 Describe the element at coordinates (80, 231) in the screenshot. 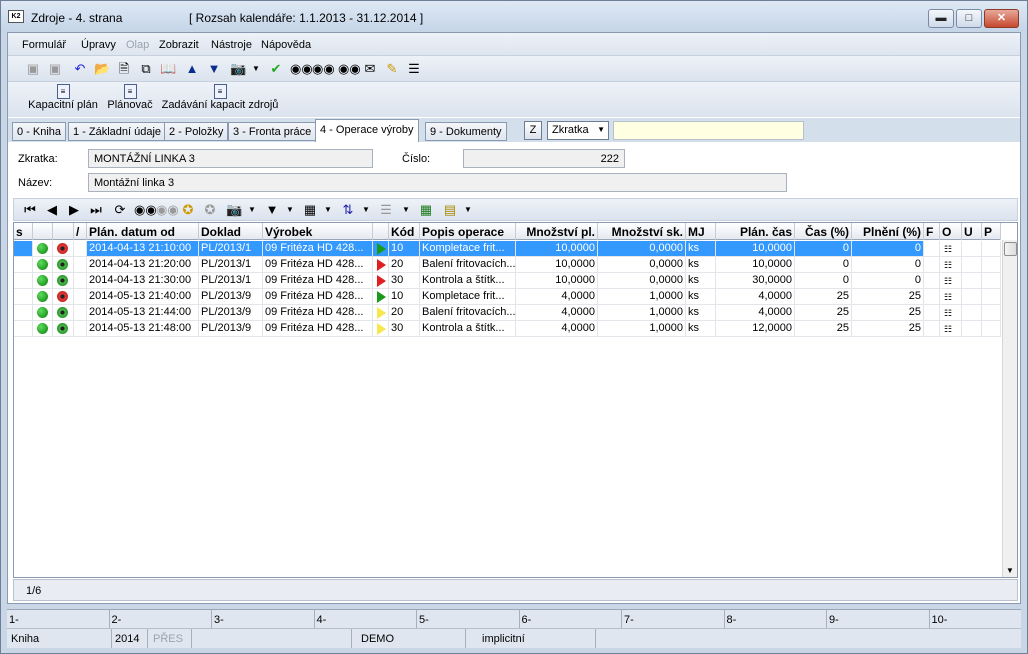

I see `column-header-sort: /` at that location.